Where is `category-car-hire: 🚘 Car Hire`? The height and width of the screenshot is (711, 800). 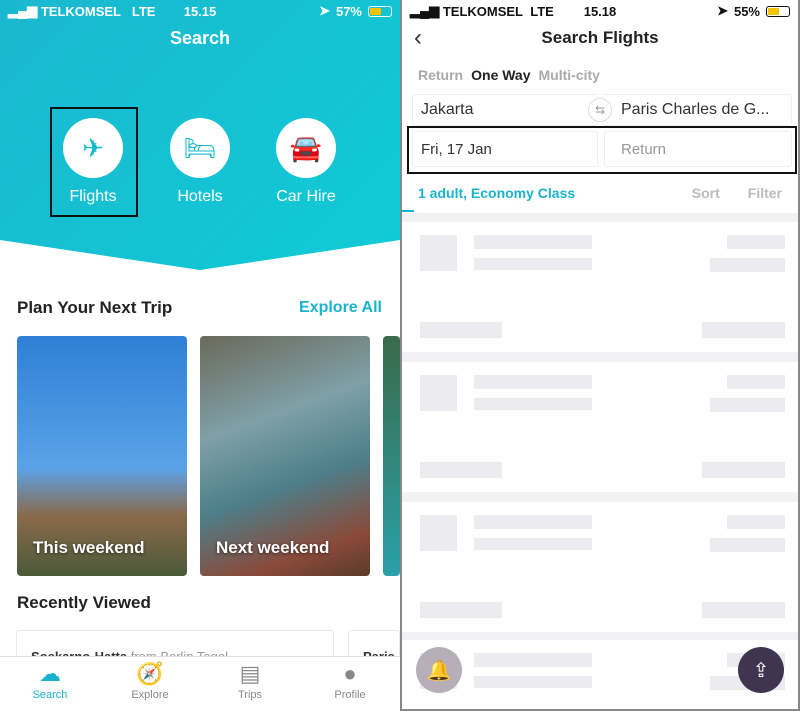 category-car-hire: 🚘 Car Hire is located at coordinates (306, 162).